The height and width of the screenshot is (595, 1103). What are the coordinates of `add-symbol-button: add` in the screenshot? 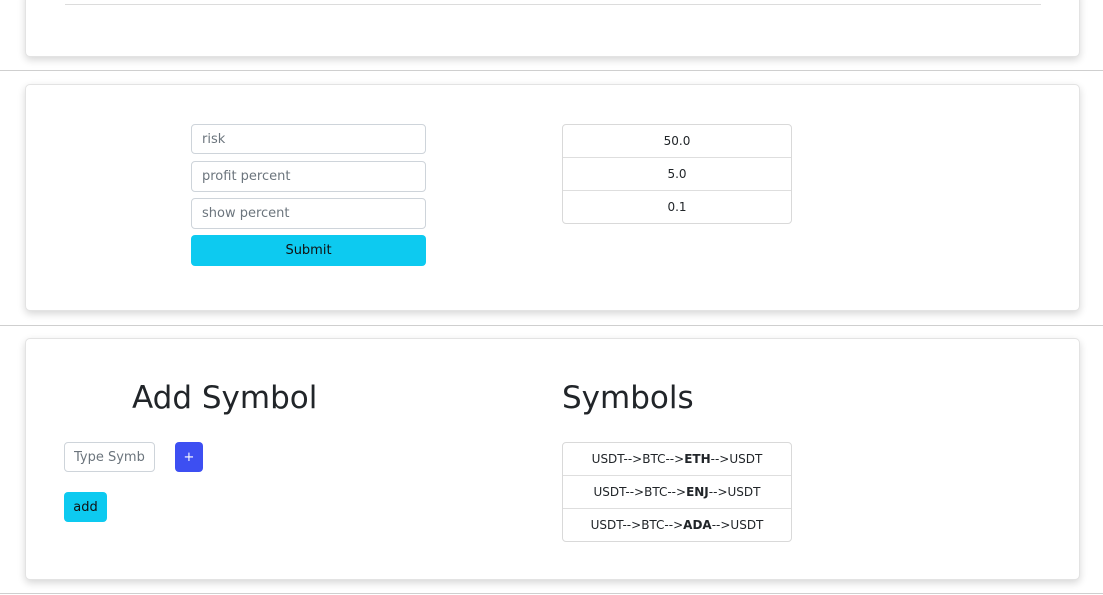 It's located at (85, 507).